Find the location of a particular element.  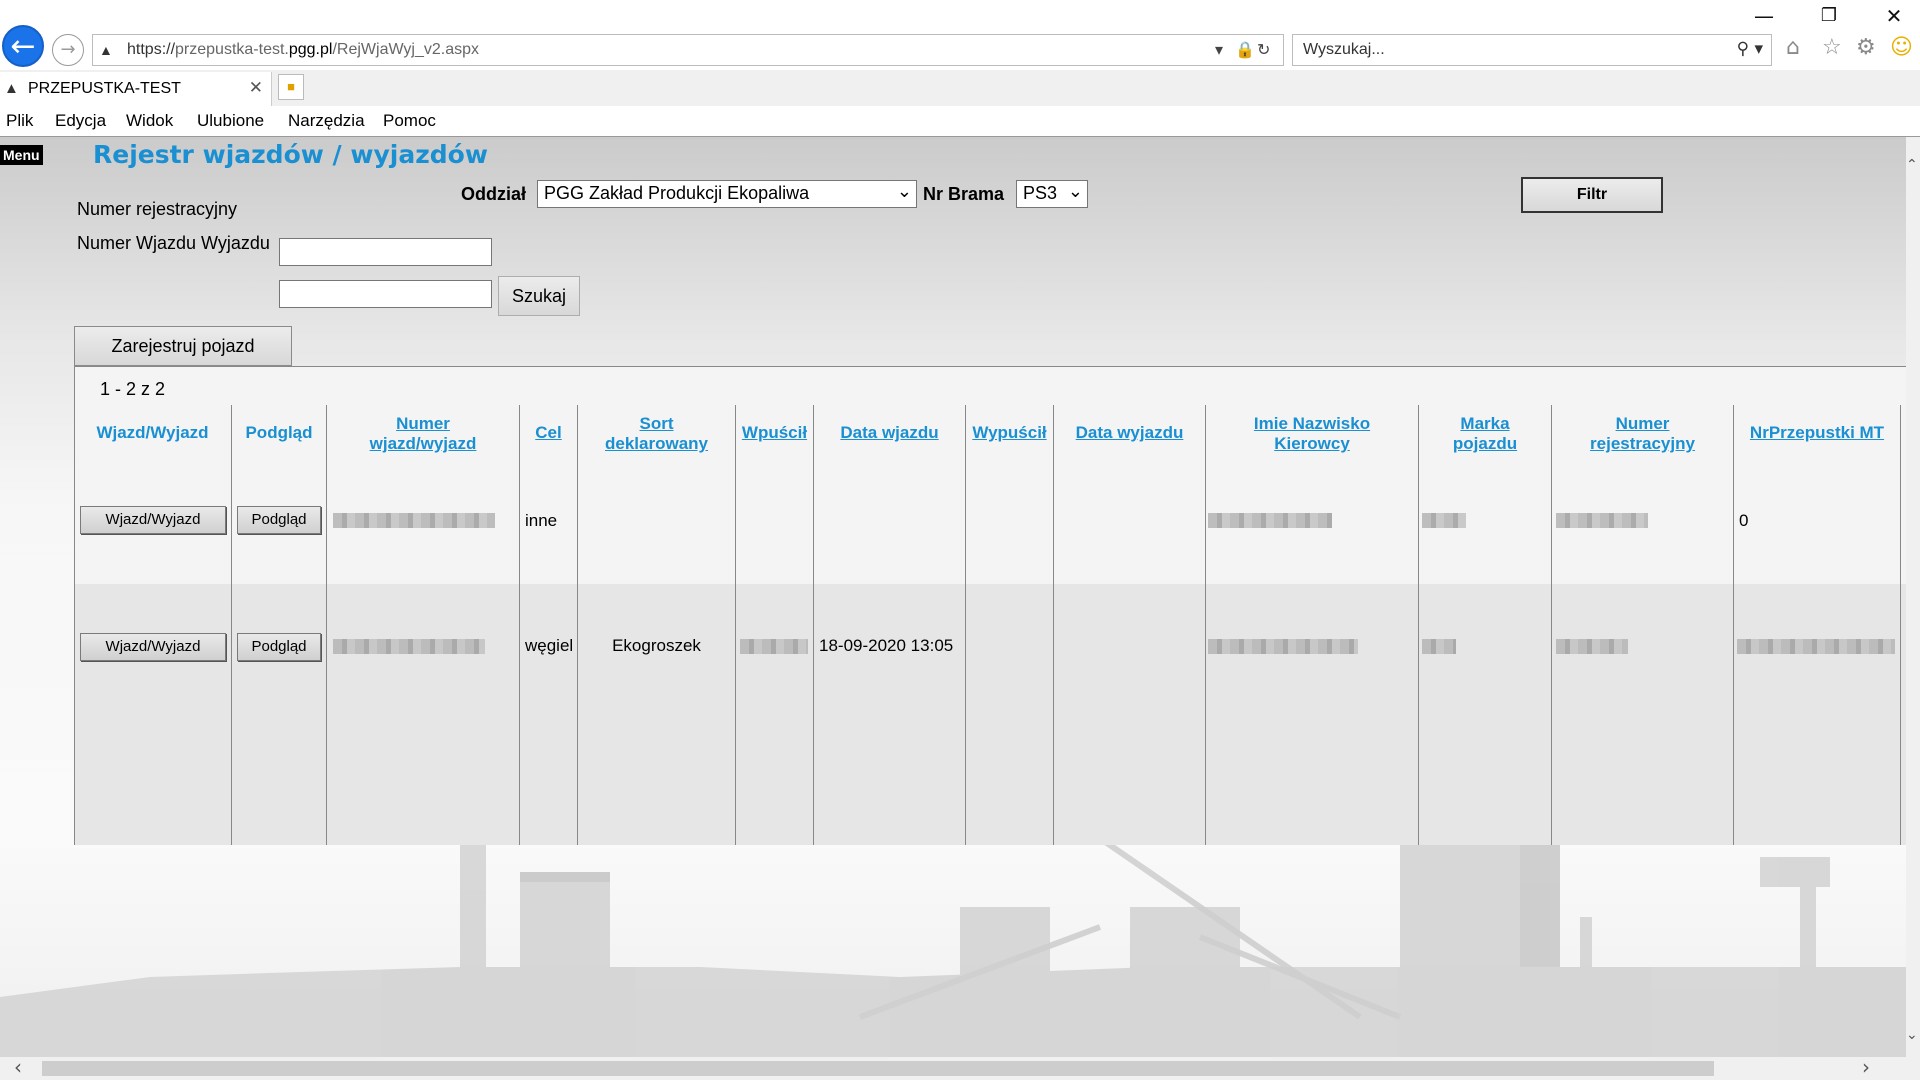

minimize-button: — is located at coordinates (1764, 16).